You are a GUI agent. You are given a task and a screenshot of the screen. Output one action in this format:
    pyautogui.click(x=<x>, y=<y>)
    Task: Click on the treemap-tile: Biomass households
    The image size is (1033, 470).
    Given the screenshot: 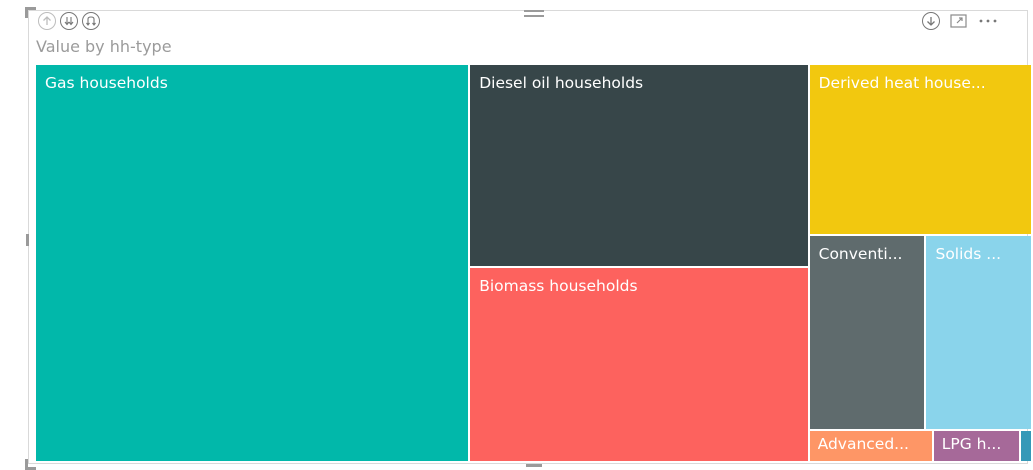 What is the action you would take?
    pyautogui.click(x=639, y=364)
    